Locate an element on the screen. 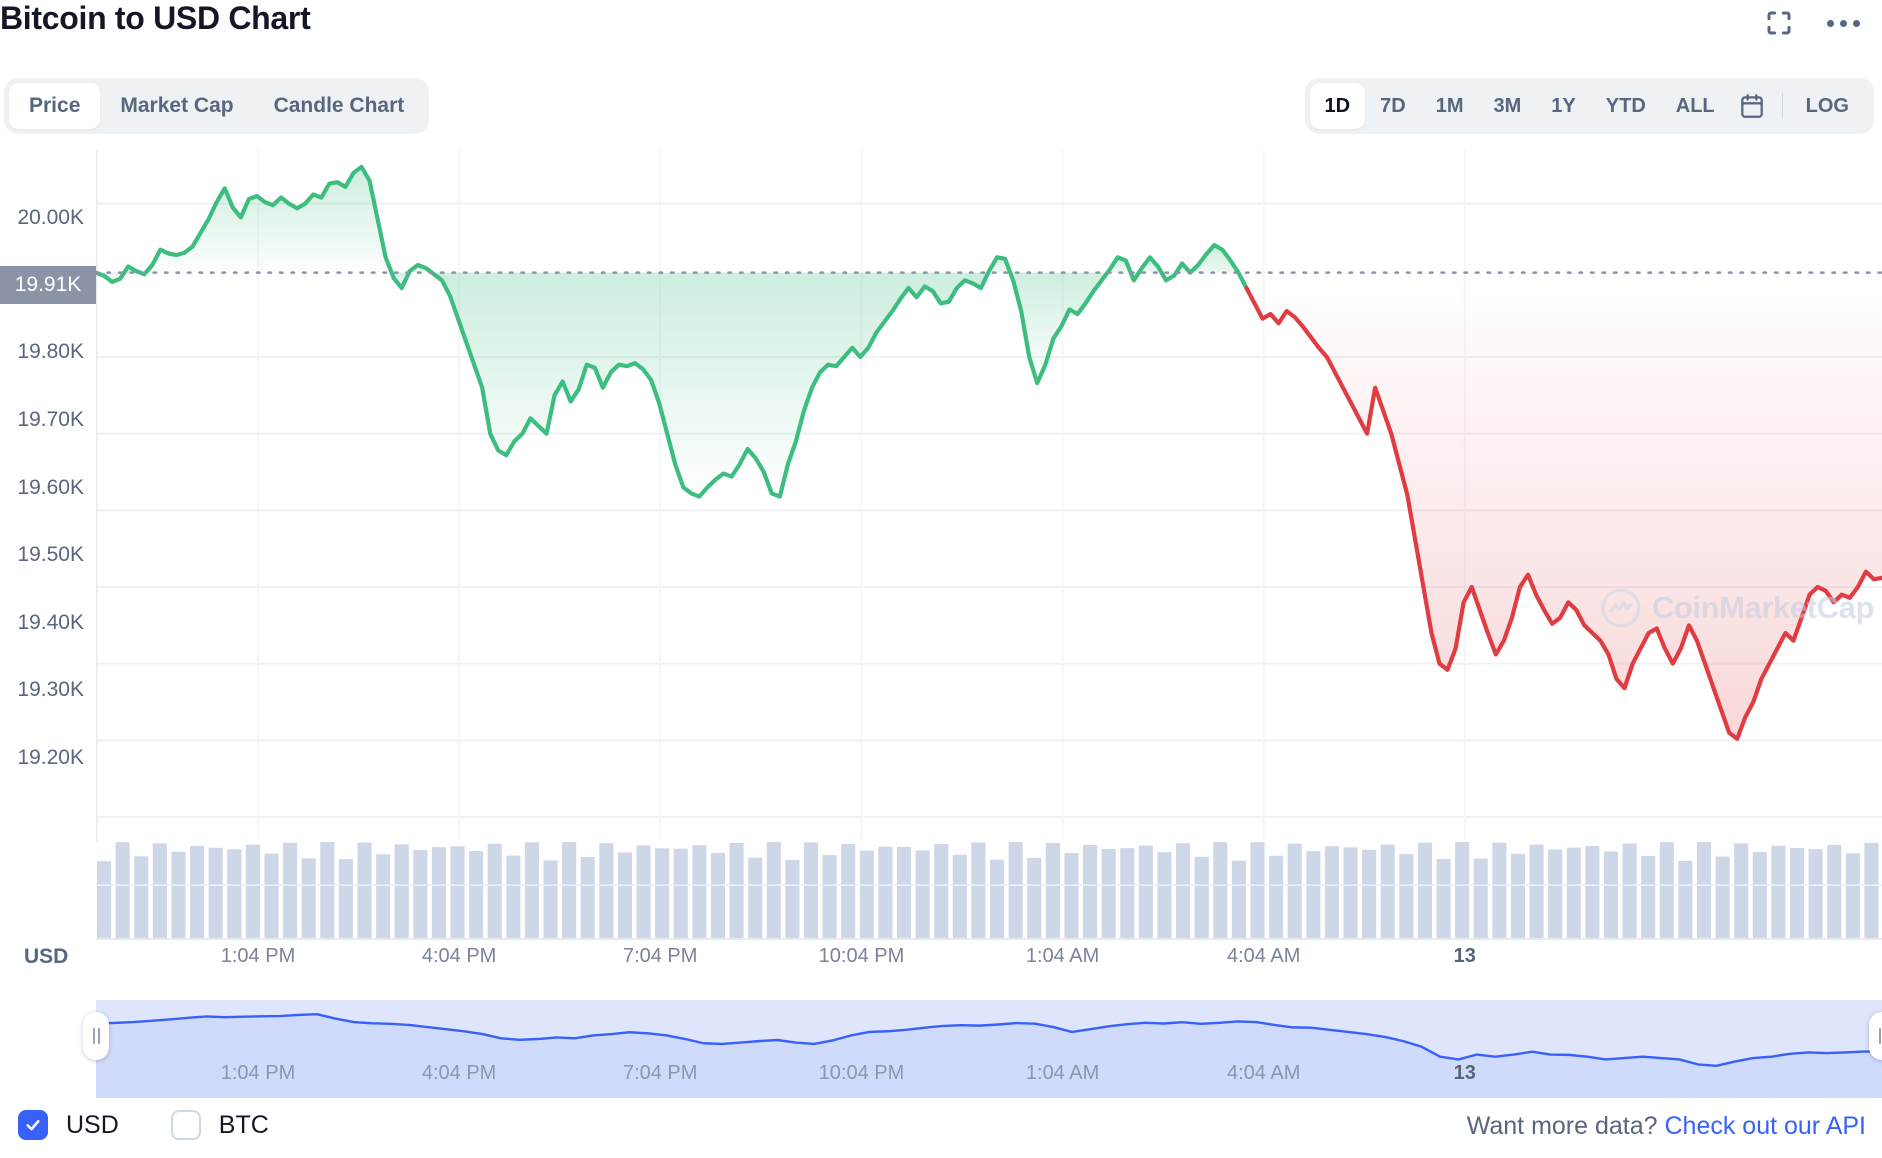 This screenshot has width=1882, height=1158. nav-x-tick-4: 1:04 AM is located at coordinates (1062, 1073).